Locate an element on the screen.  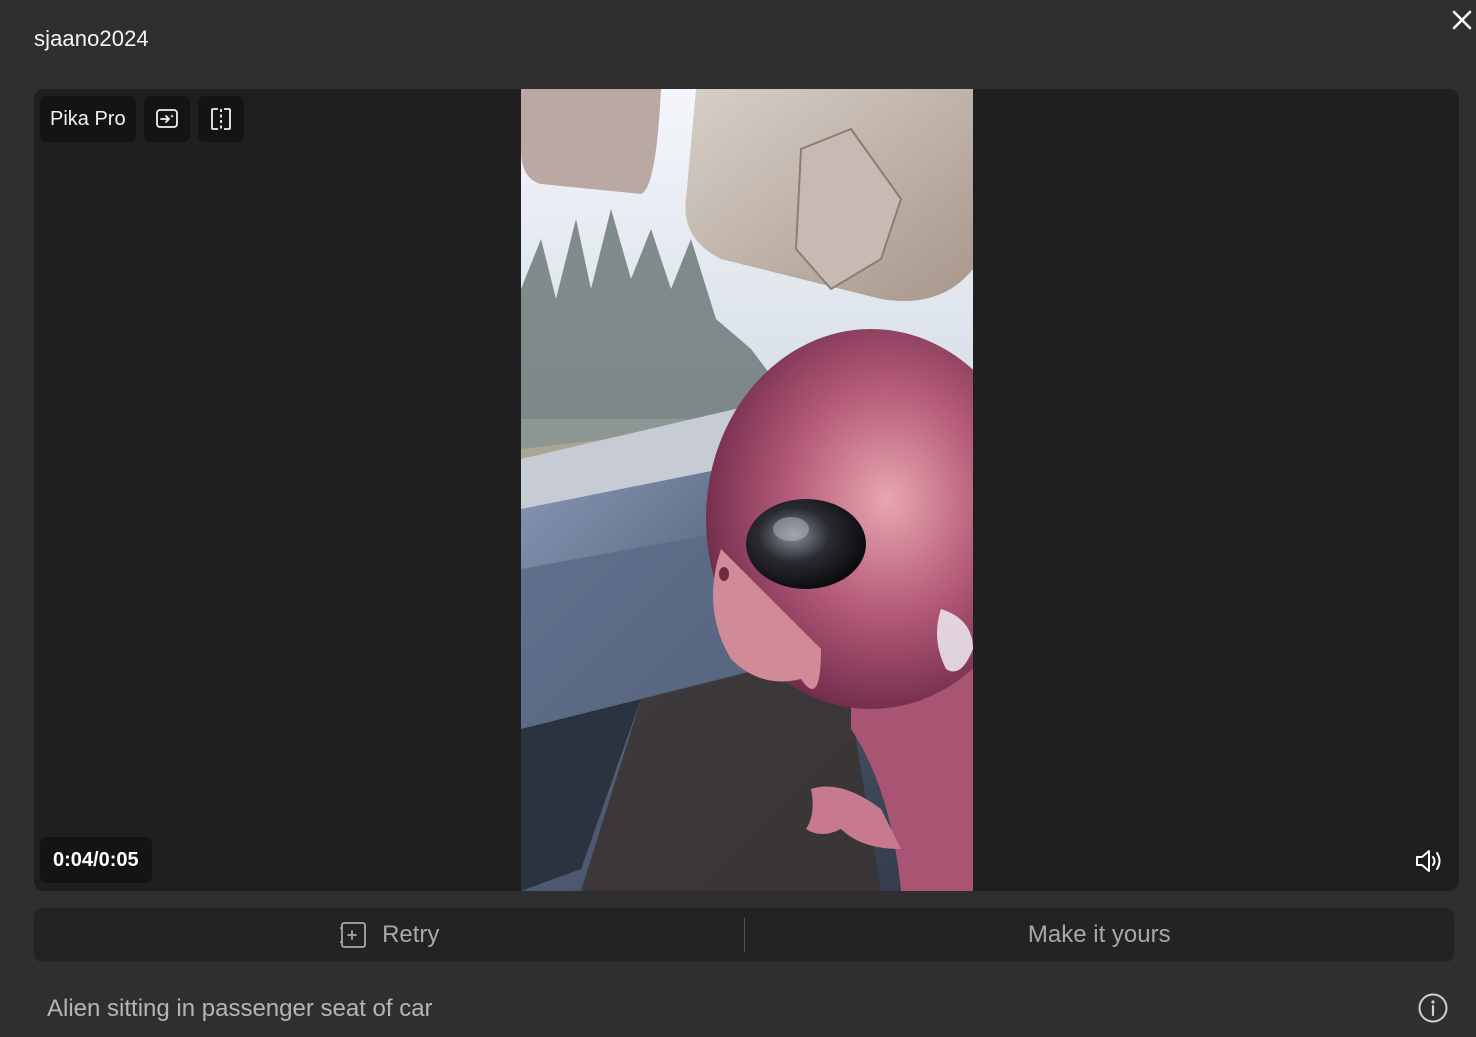
split-compare-icon is located at coordinates (220, 119).